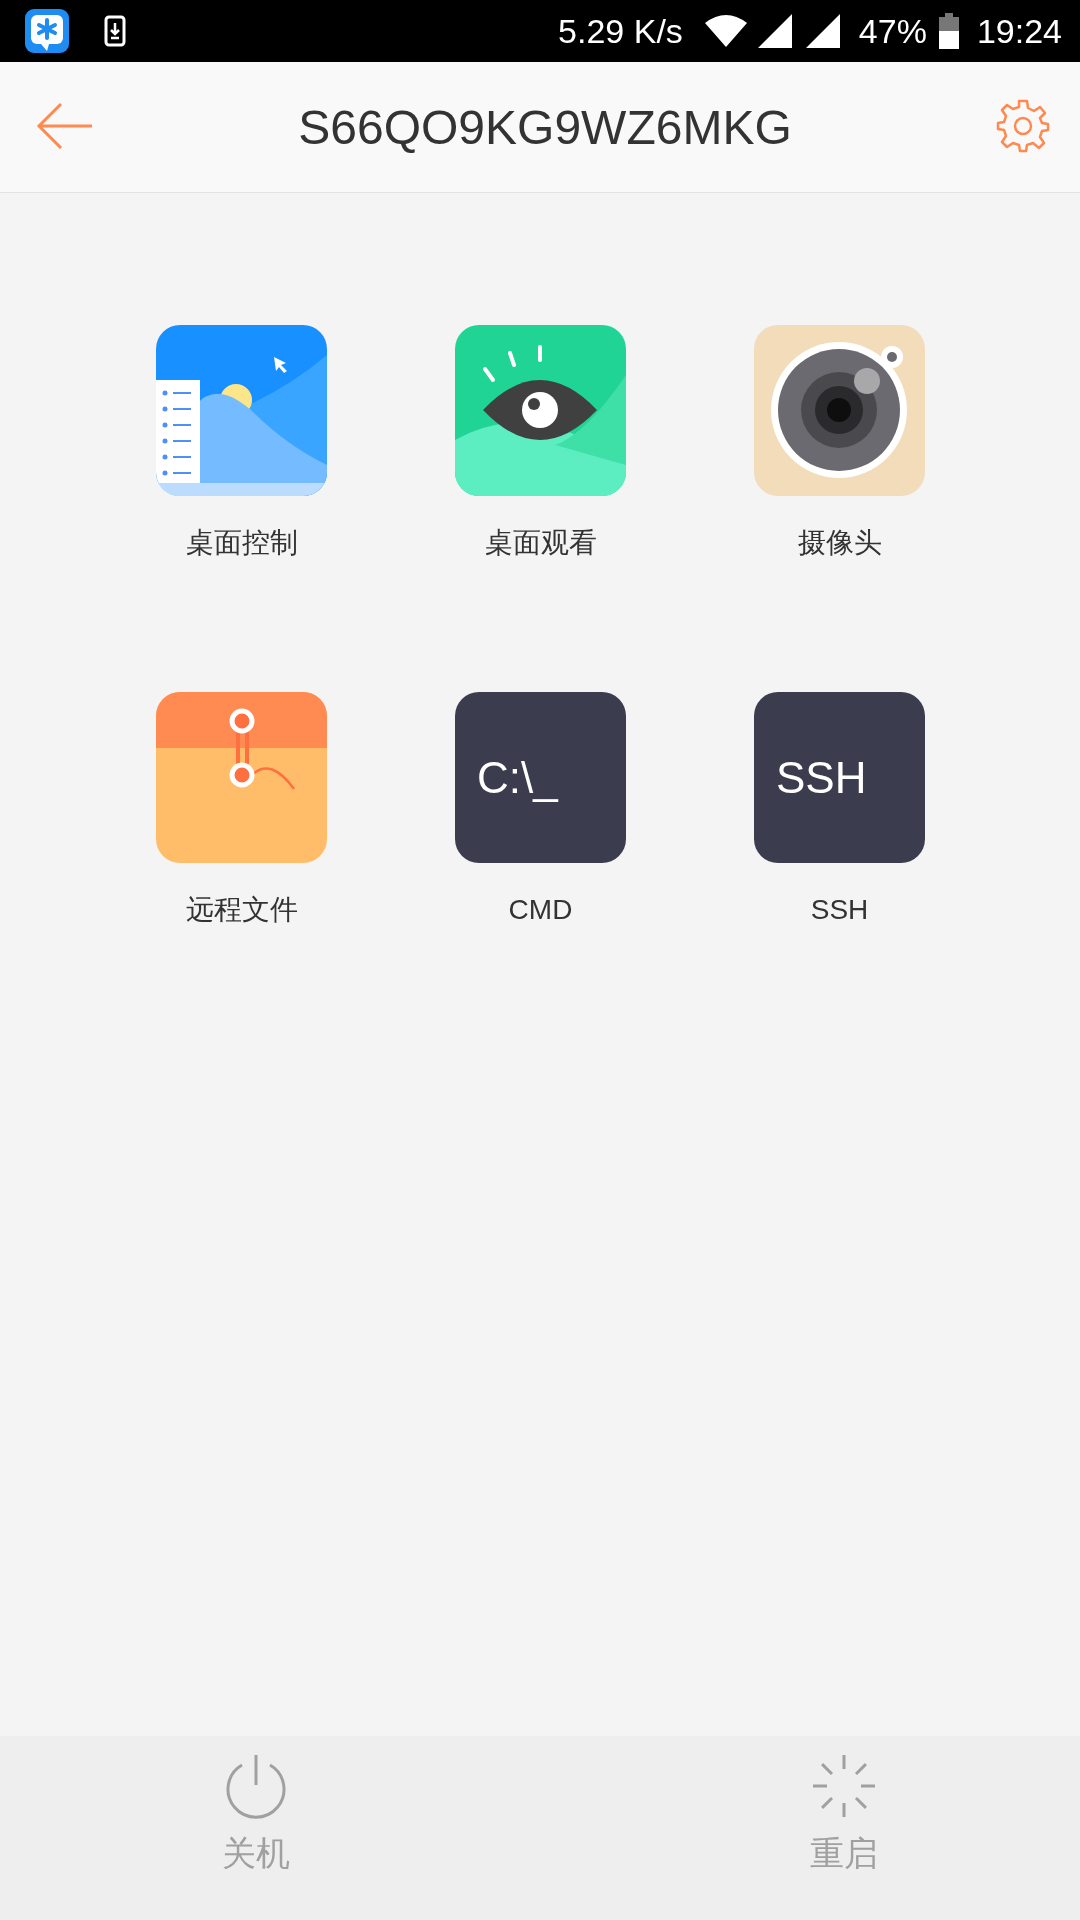  Describe the element at coordinates (1019, 31) in the screenshot. I see `clock: 19:24` at that location.